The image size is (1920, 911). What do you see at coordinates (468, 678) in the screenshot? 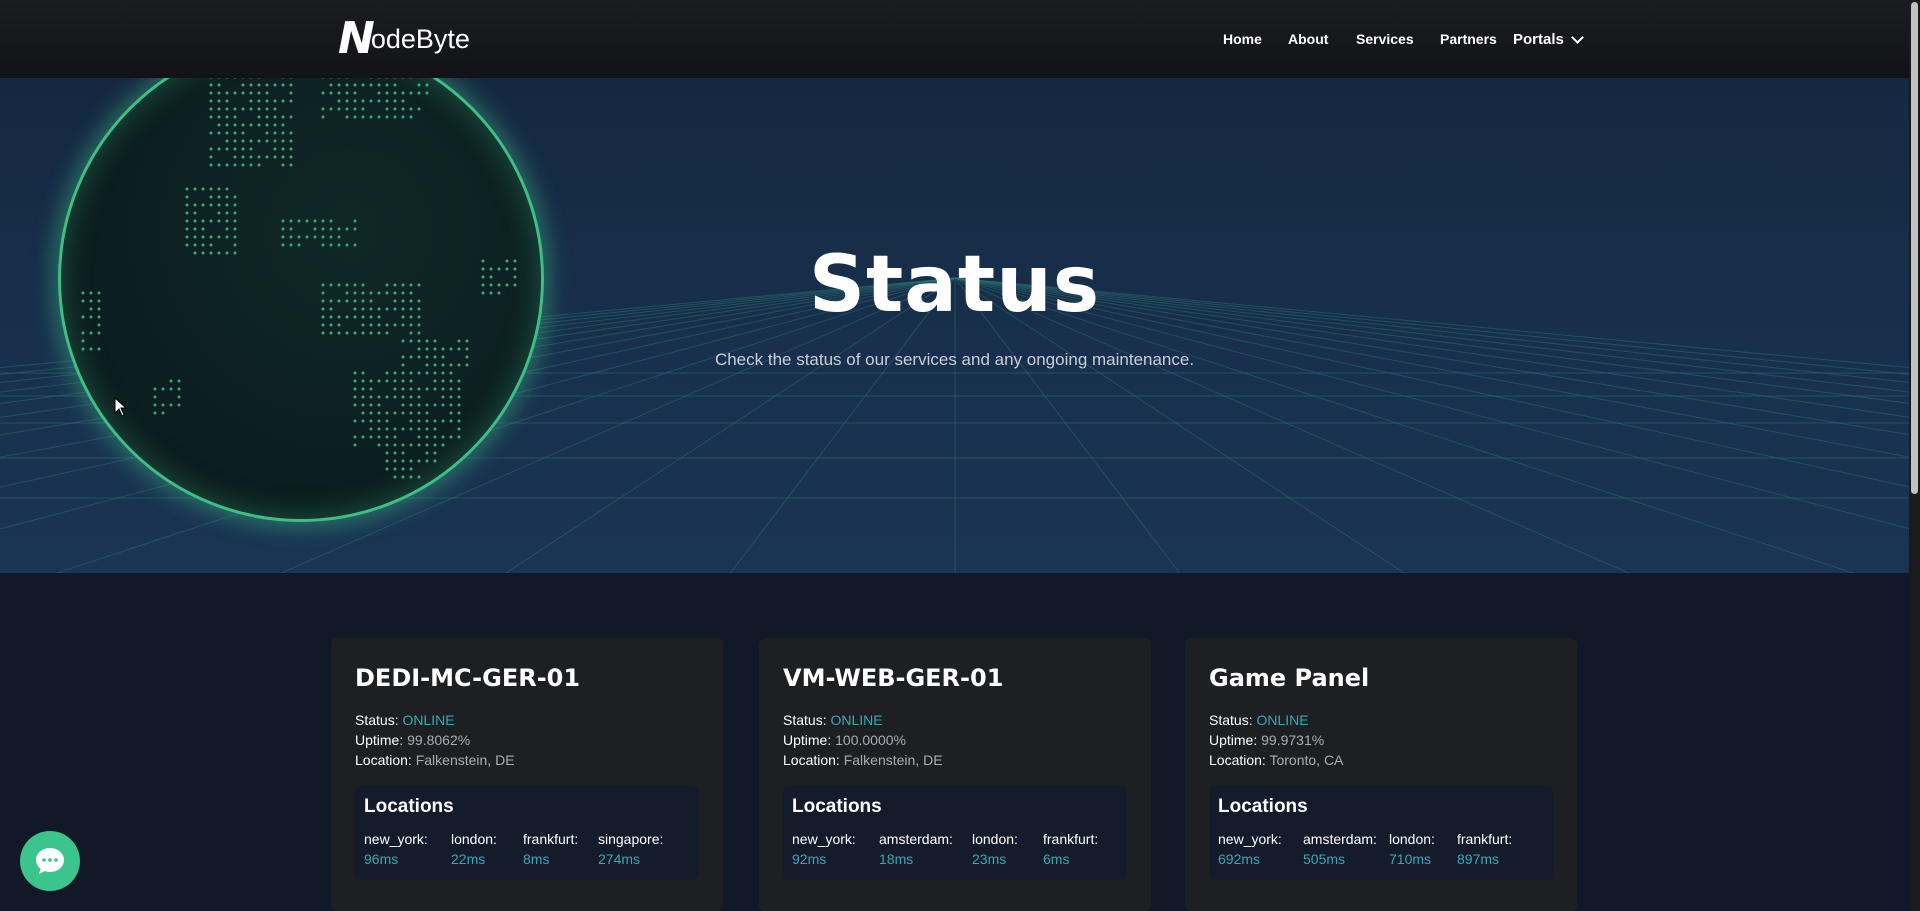
I see `service-name: DEDI-MC-GER-01` at bounding box center [468, 678].